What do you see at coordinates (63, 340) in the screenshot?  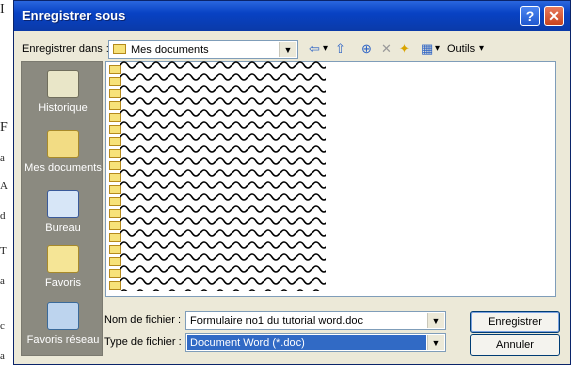 I see `place-label: Favoris réseau` at bounding box center [63, 340].